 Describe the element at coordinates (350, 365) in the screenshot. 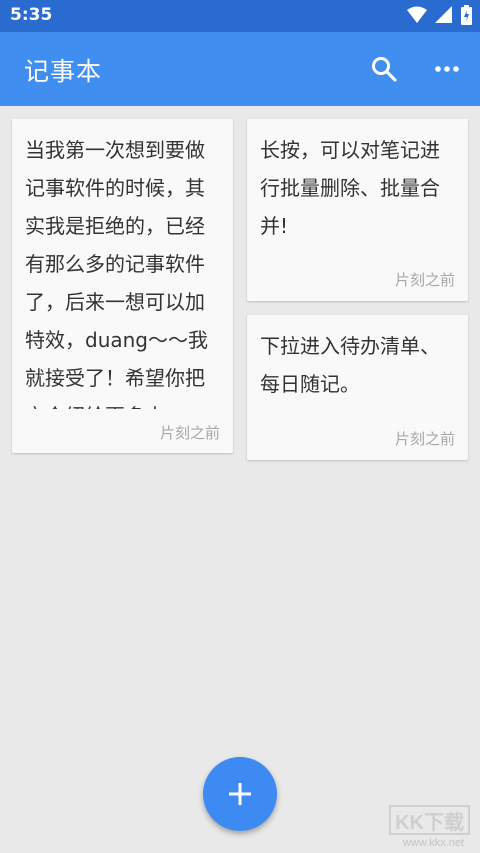

I see `note-text: 下拉进入待办清单、每日随记。` at that location.